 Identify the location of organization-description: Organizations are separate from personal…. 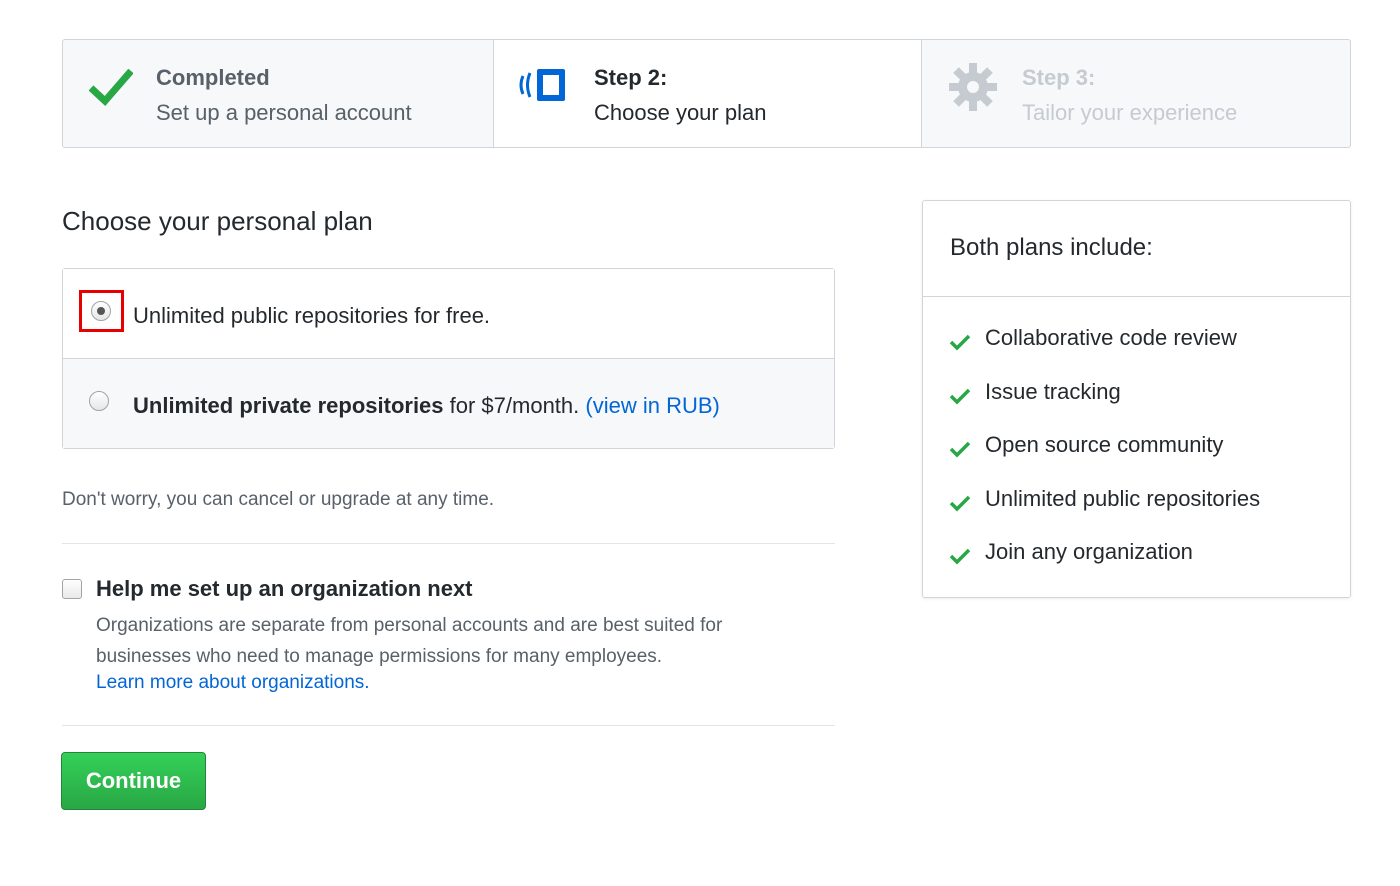
(409, 641).